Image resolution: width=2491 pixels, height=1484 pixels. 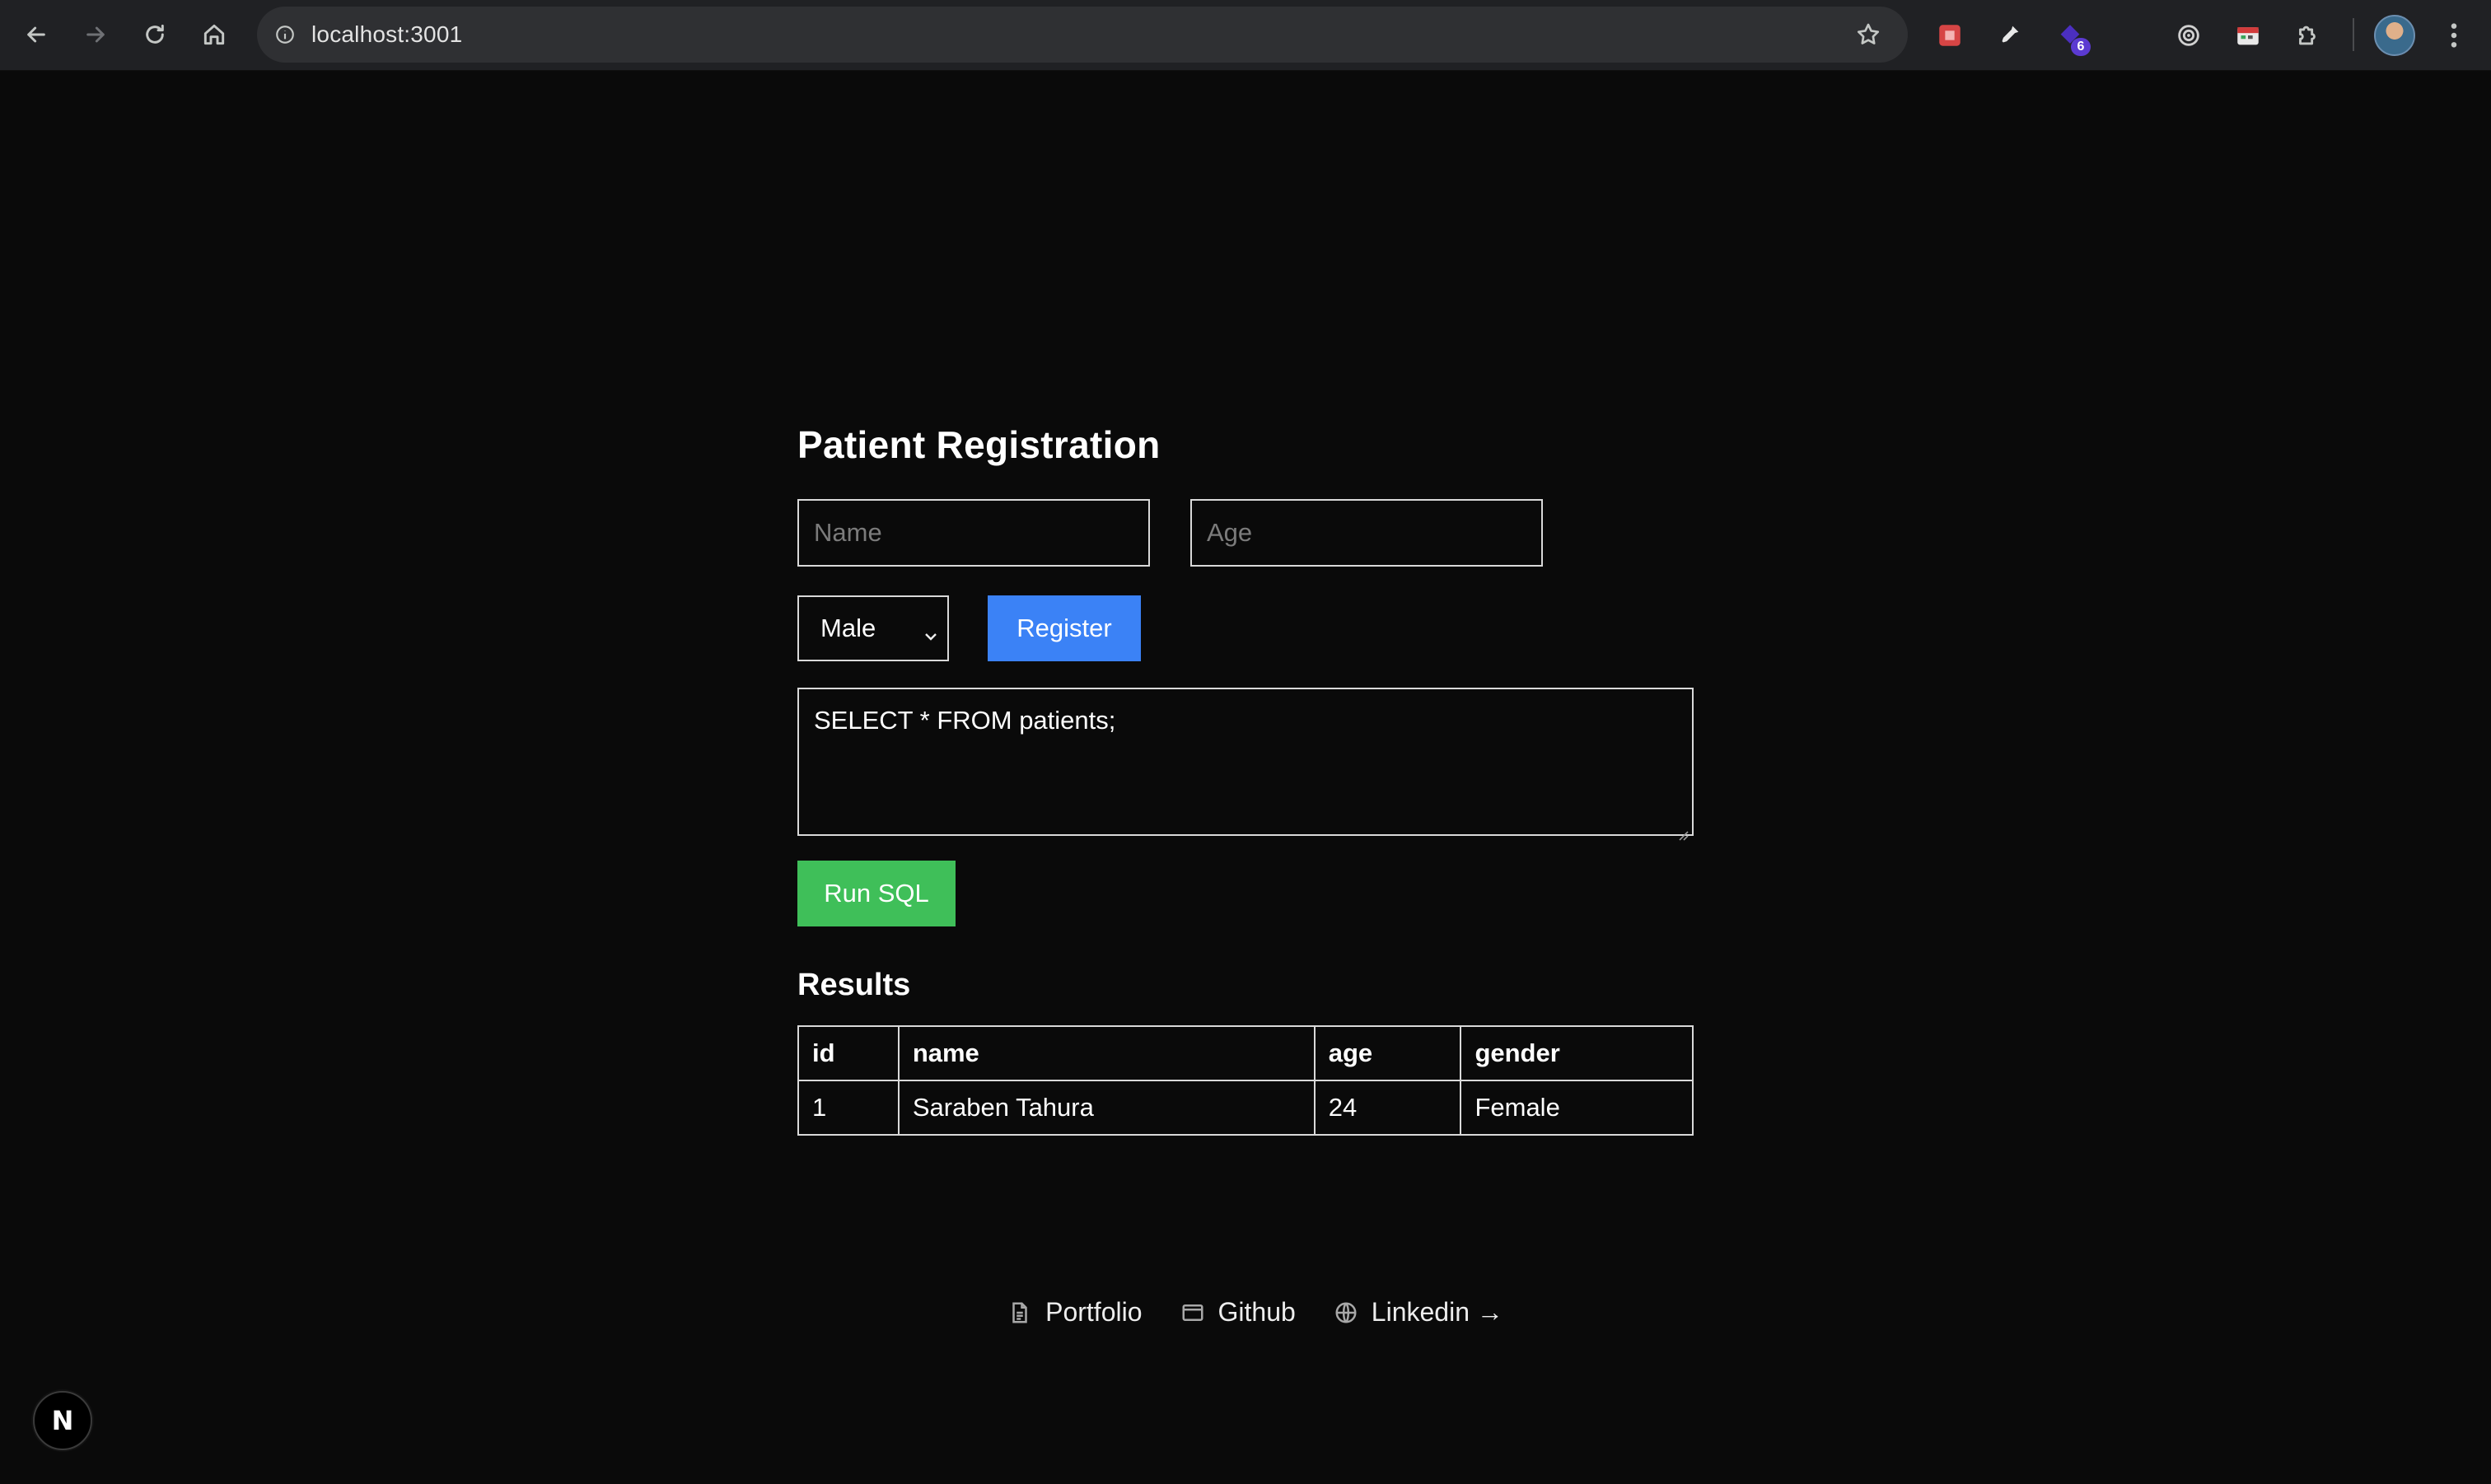 What do you see at coordinates (1192, 1312) in the screenshot?
I see `window-icon` at bounding box center [1192, 1312].